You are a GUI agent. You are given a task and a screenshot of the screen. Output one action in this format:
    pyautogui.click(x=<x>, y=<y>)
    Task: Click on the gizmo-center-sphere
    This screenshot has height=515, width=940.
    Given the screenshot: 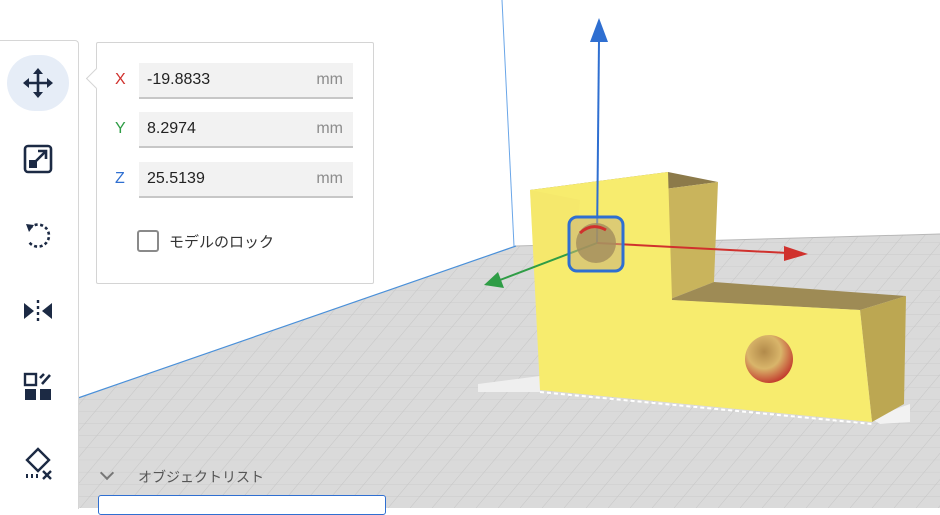 What is the action you would take?
    pyautogui.click(x=596, y=243)
    